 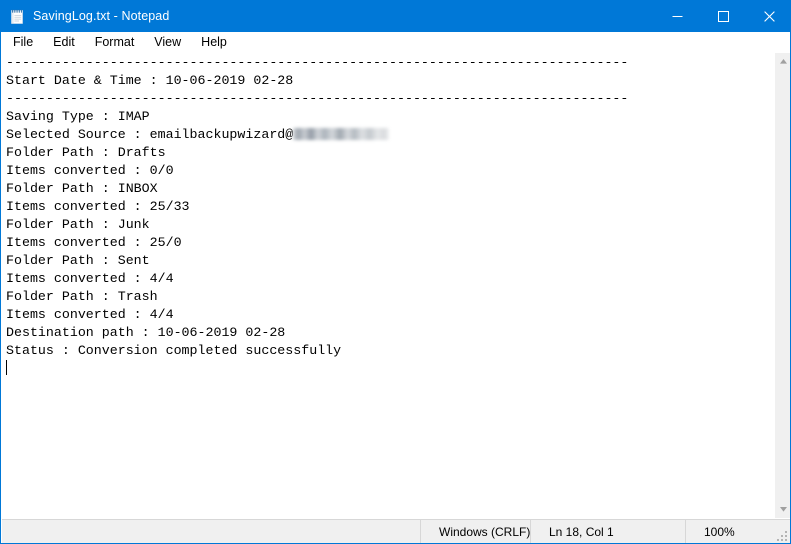 I want to click on scroll-up-arrow-icon, so click(x=782, y=61).